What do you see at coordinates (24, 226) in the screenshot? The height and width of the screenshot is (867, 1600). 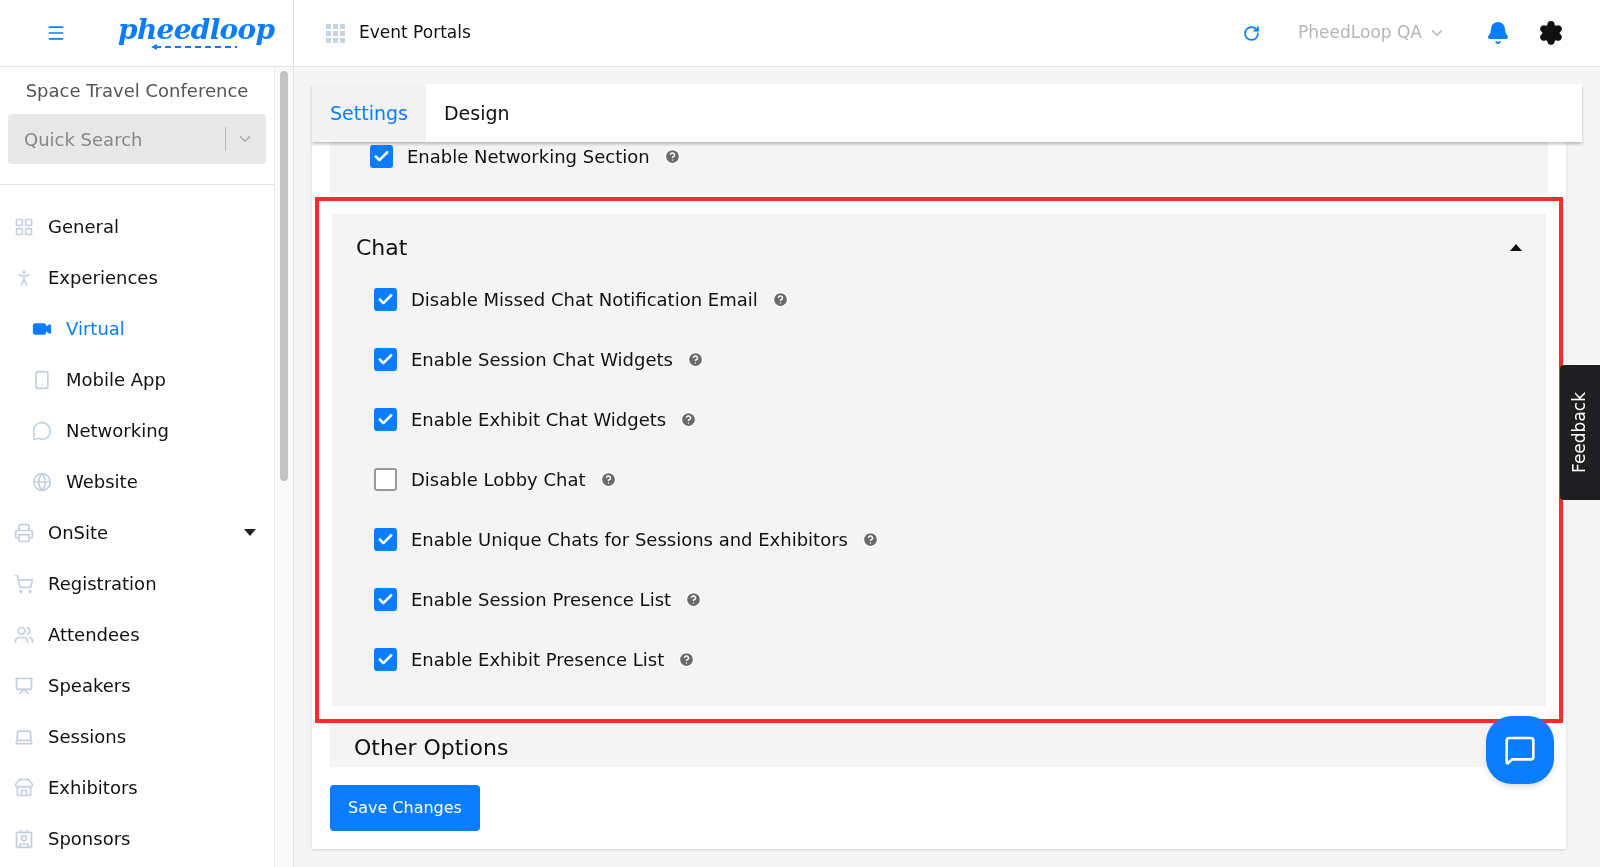 I see `grid-icon` at bounding box center [24, 226].